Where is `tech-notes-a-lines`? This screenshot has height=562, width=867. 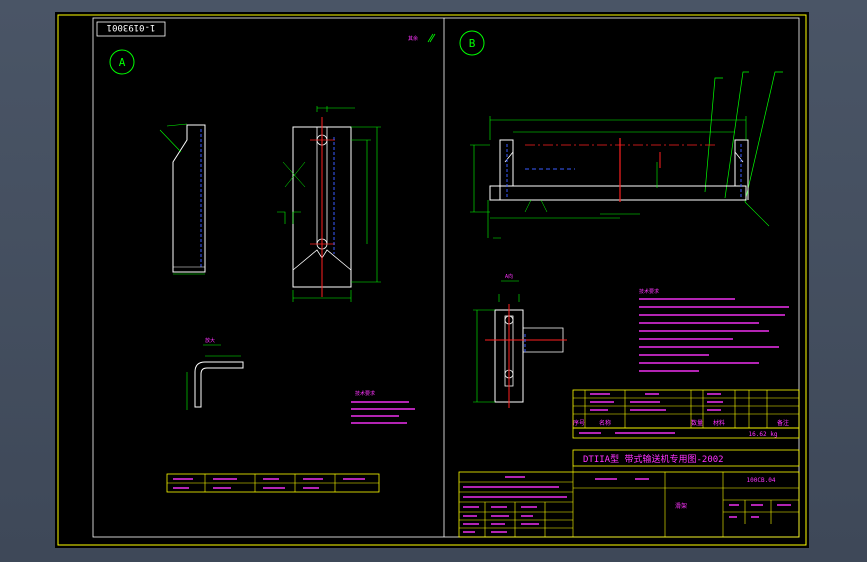
tech-notes-a-lines is located at coordinates (383, 412).